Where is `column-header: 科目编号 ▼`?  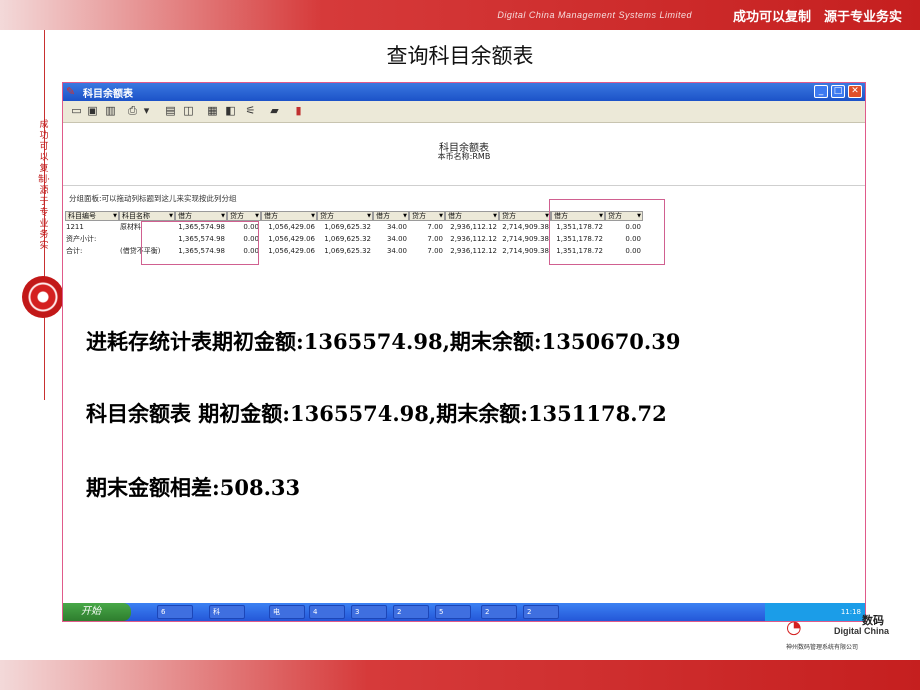 column-header: 科目编号 ▼ is located at coordinates (92, 216).